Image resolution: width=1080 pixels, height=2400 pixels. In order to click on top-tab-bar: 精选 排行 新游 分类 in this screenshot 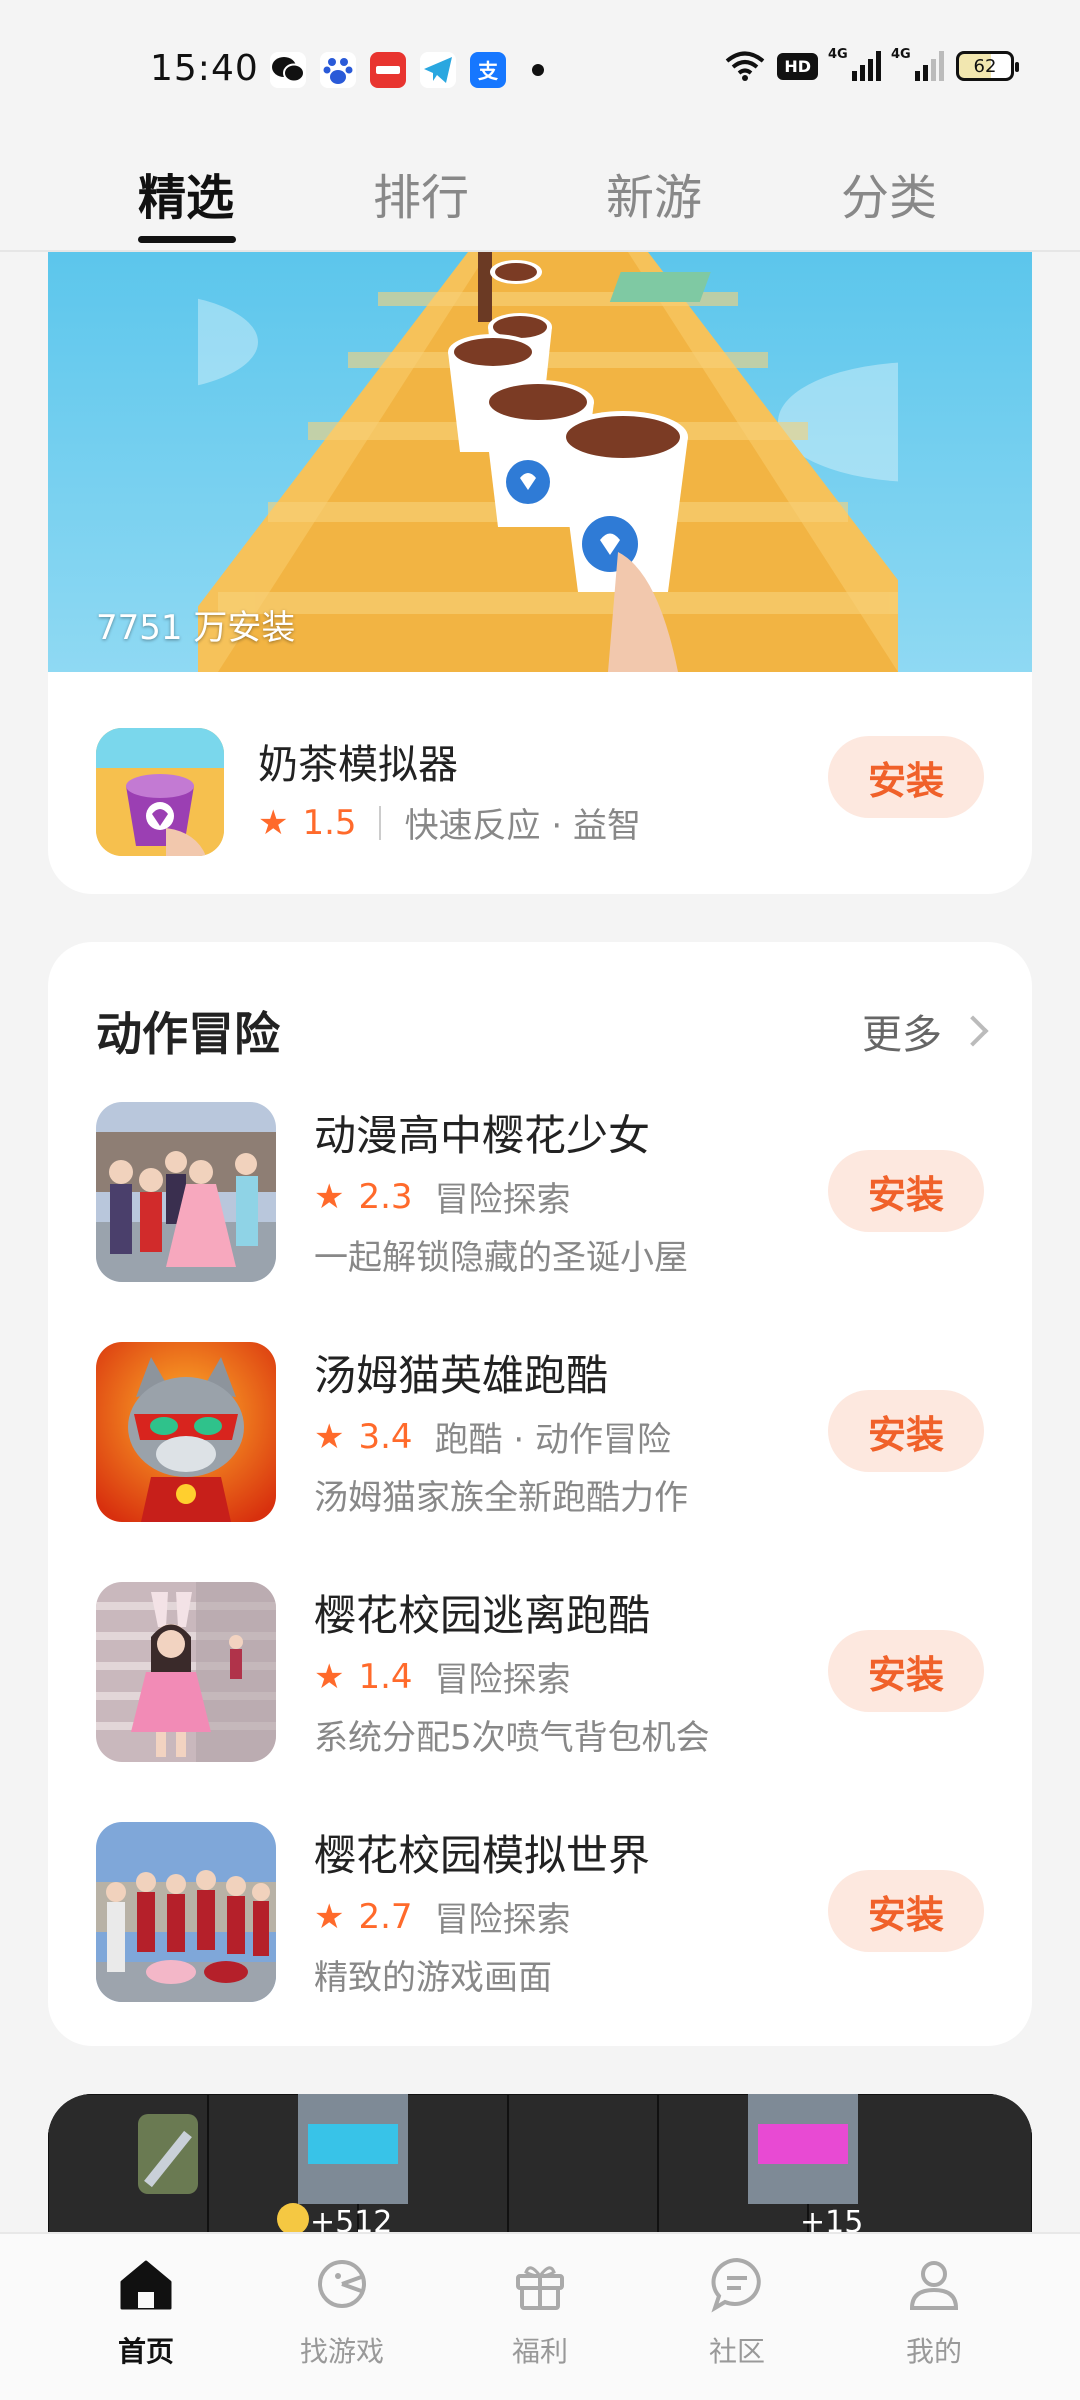, I will do `click(540, 196)`.